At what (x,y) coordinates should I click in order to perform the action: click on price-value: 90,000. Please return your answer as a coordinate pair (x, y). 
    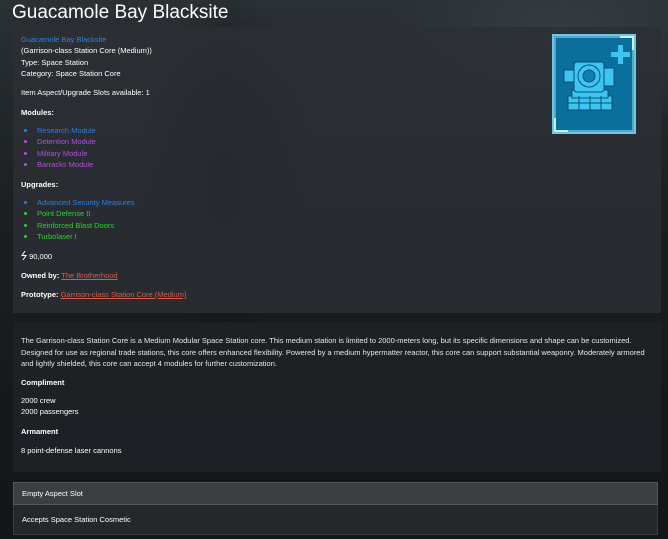
    Looking at the image, I should click on (41, 256).